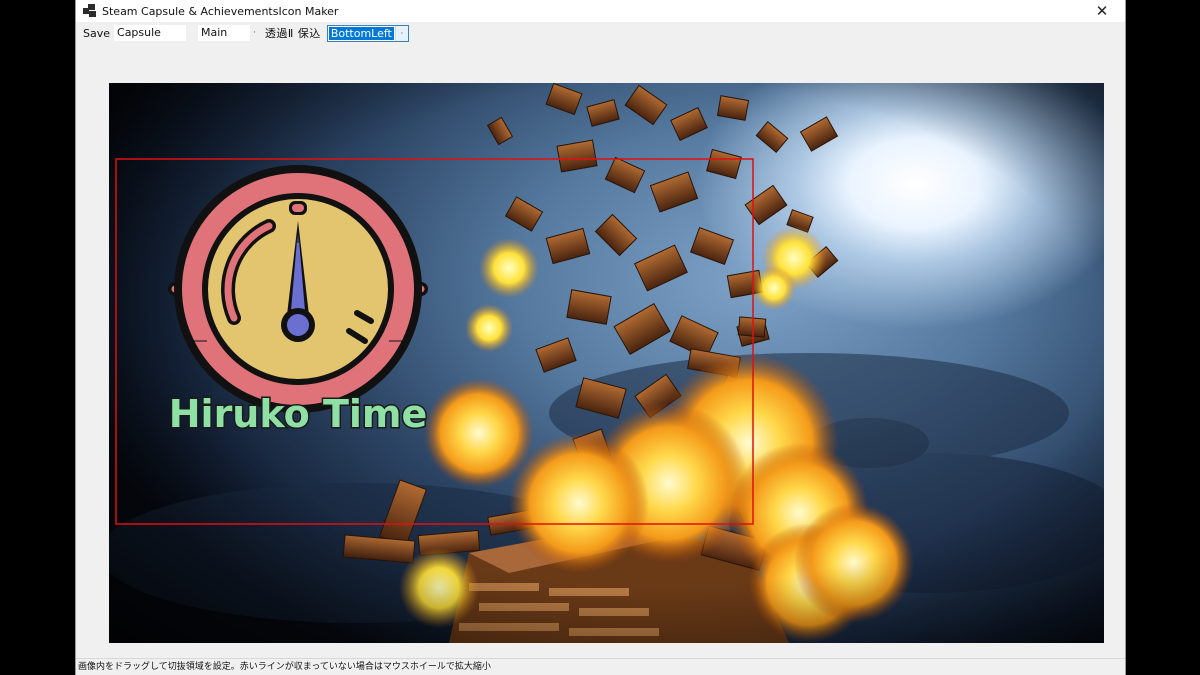 The width and height of the screenshot is (1200, 675). I want to click on position-selected-value: BottomLeft, so click(361, 33).